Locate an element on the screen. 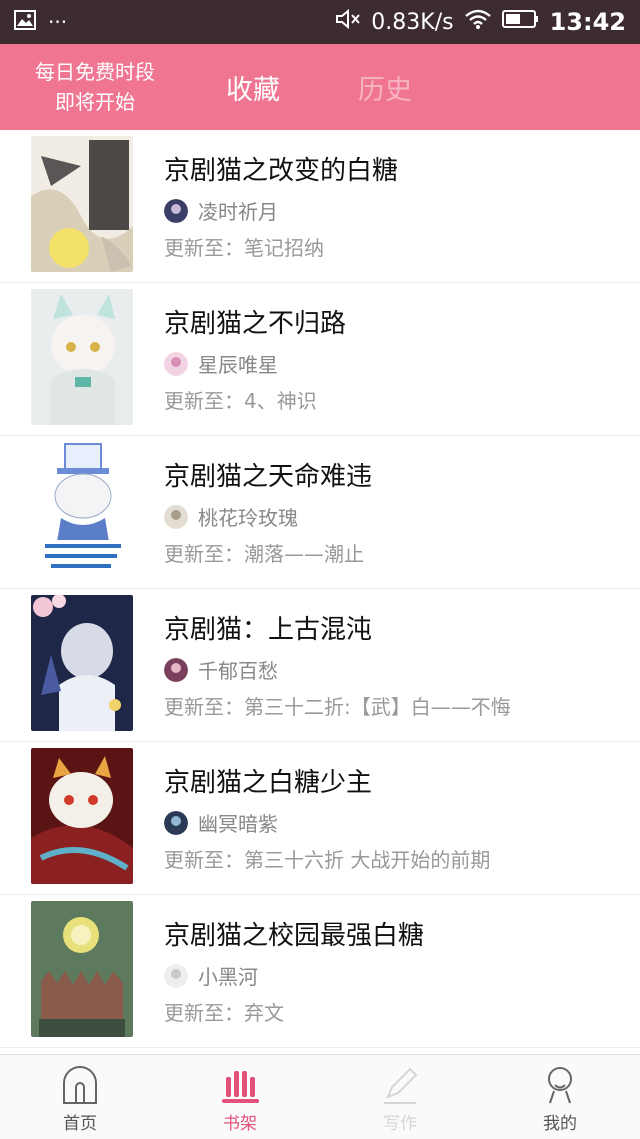 The image size is (640, 1139). promo-line-2: 即将开始 is located at coordinates (95, 102).